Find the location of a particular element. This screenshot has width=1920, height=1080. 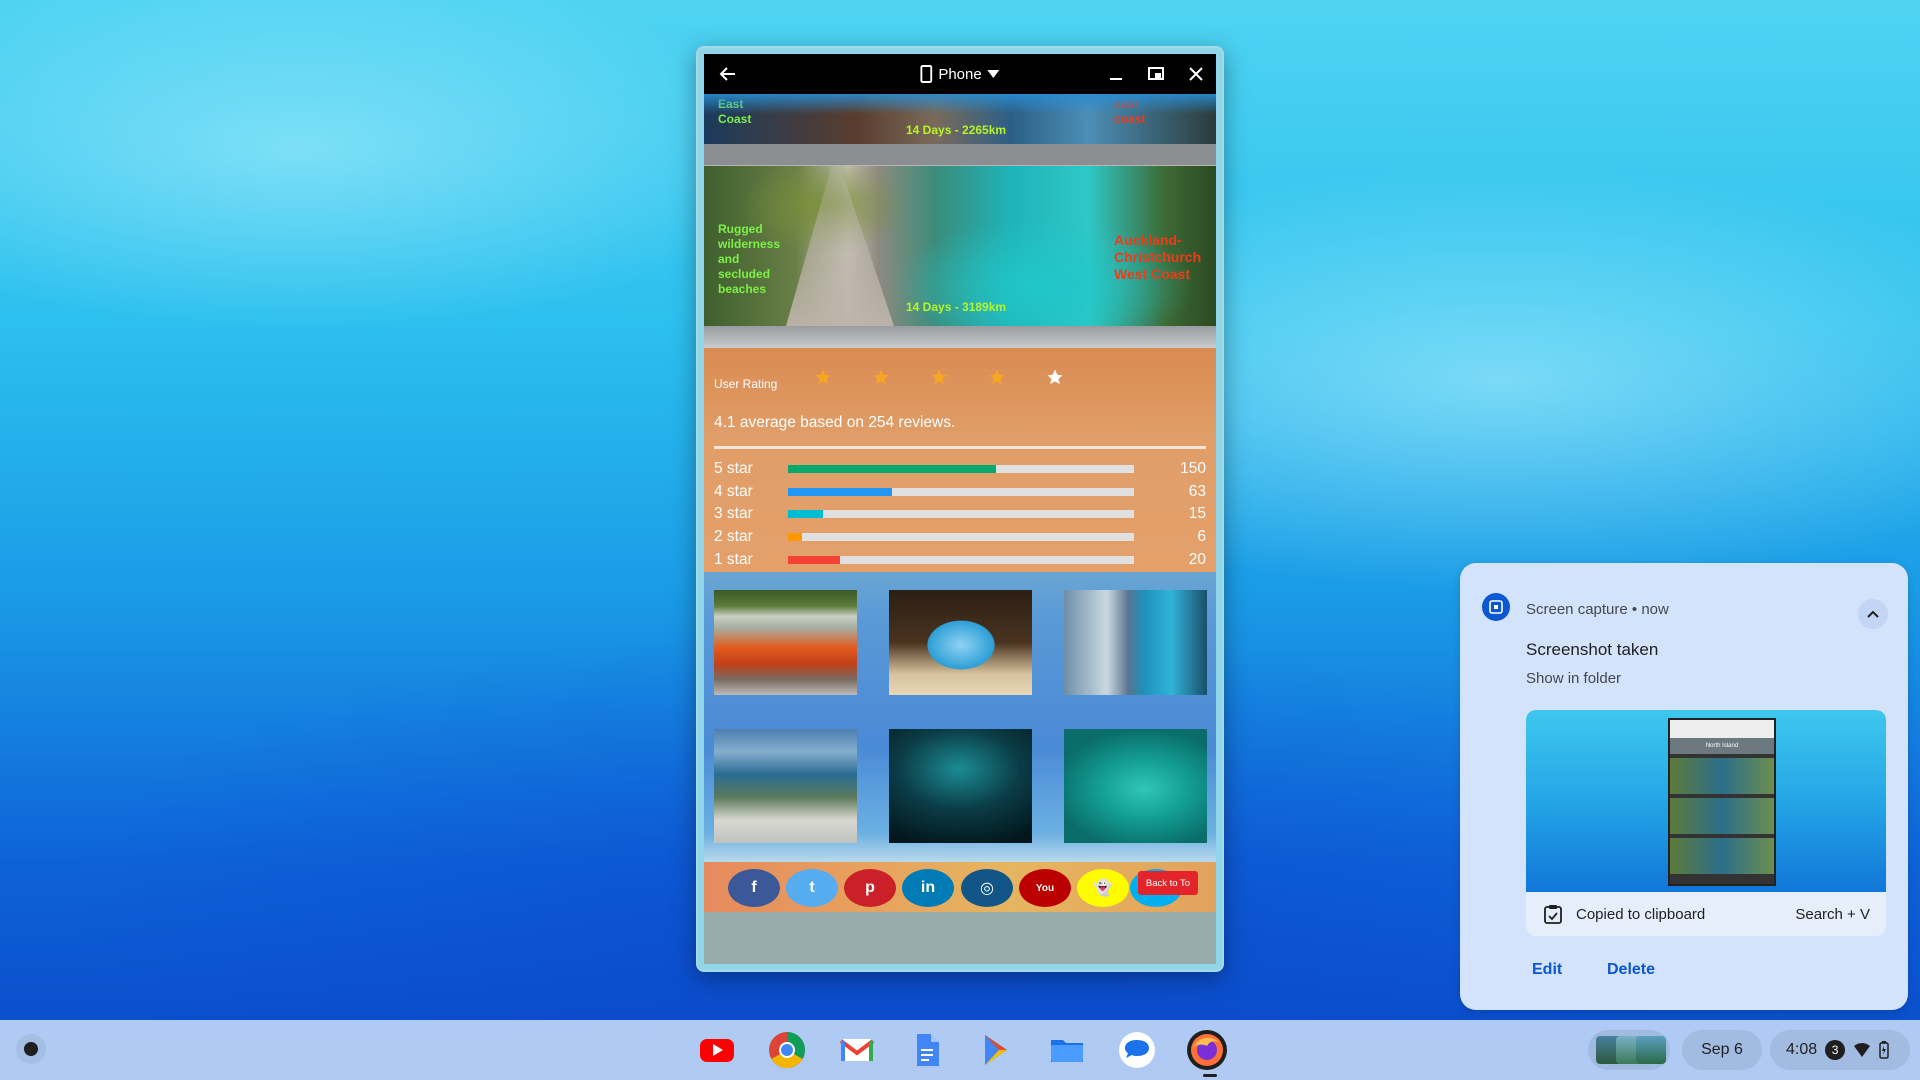

photo-gallery is located at coordinates (960, 717).